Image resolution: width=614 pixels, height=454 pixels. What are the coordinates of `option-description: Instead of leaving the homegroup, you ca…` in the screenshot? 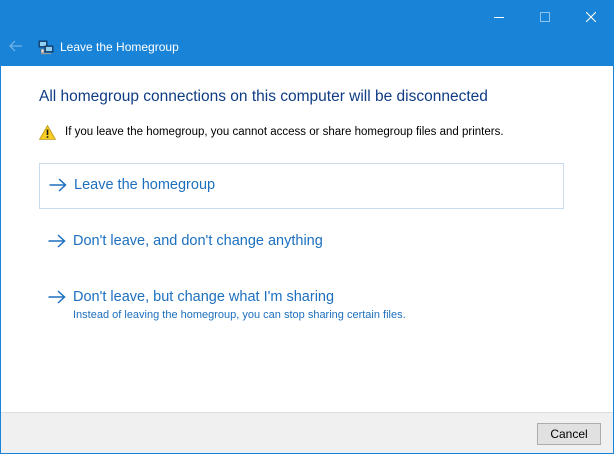 It's located at (239, 315).